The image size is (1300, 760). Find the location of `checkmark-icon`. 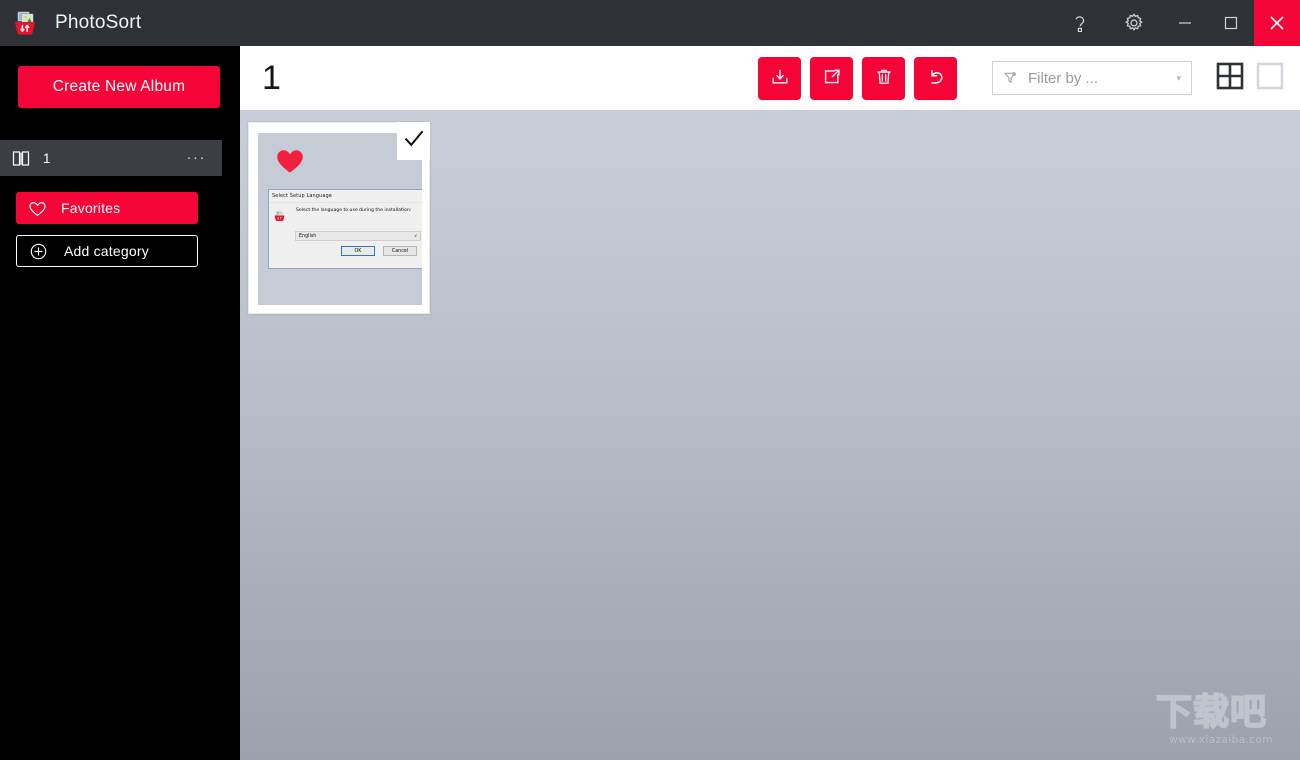

checkmark-icon is located at coordinates (414, 141).